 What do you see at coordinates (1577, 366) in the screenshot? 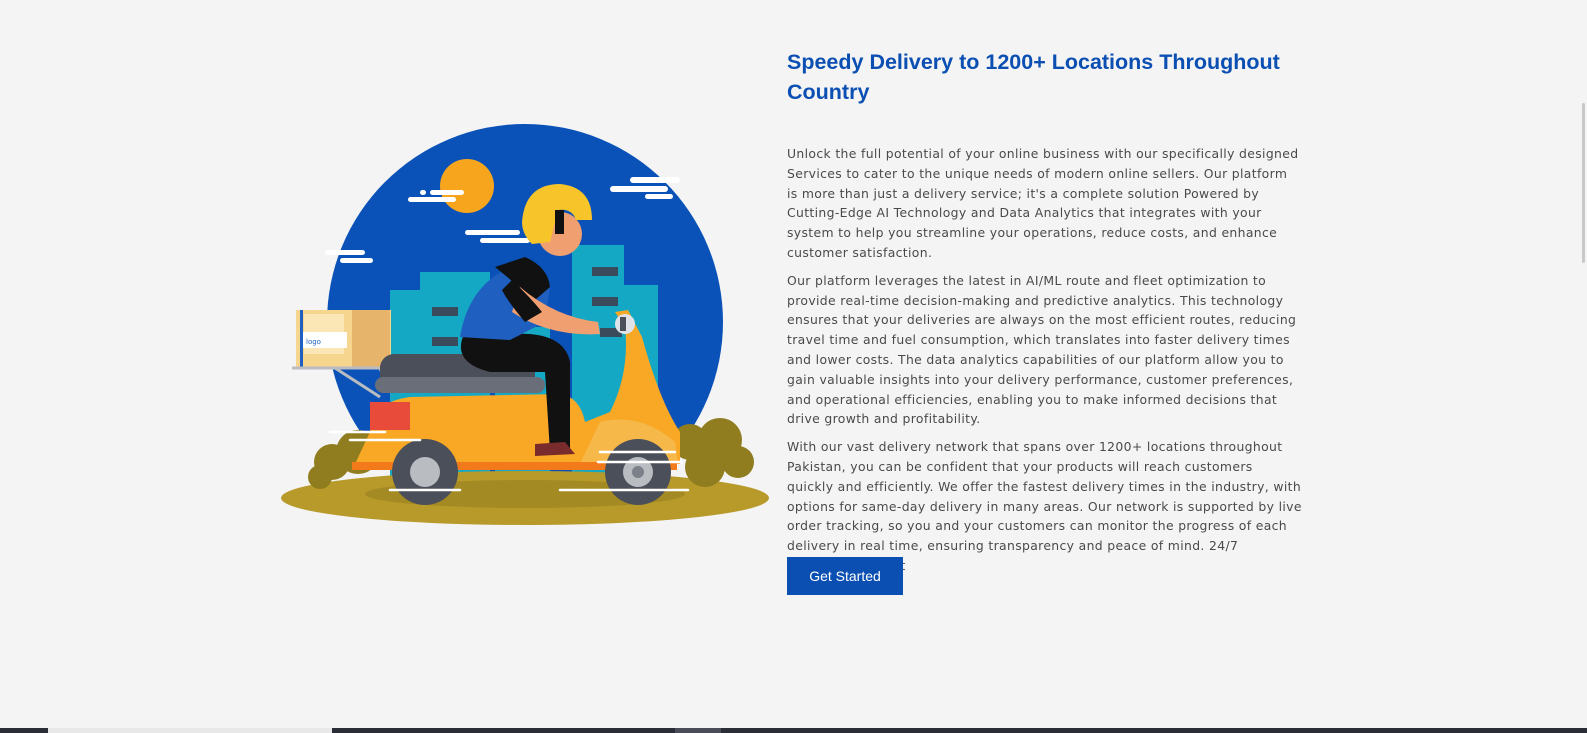
I see `page-scrollbar` at bounding box center [1577, 366].